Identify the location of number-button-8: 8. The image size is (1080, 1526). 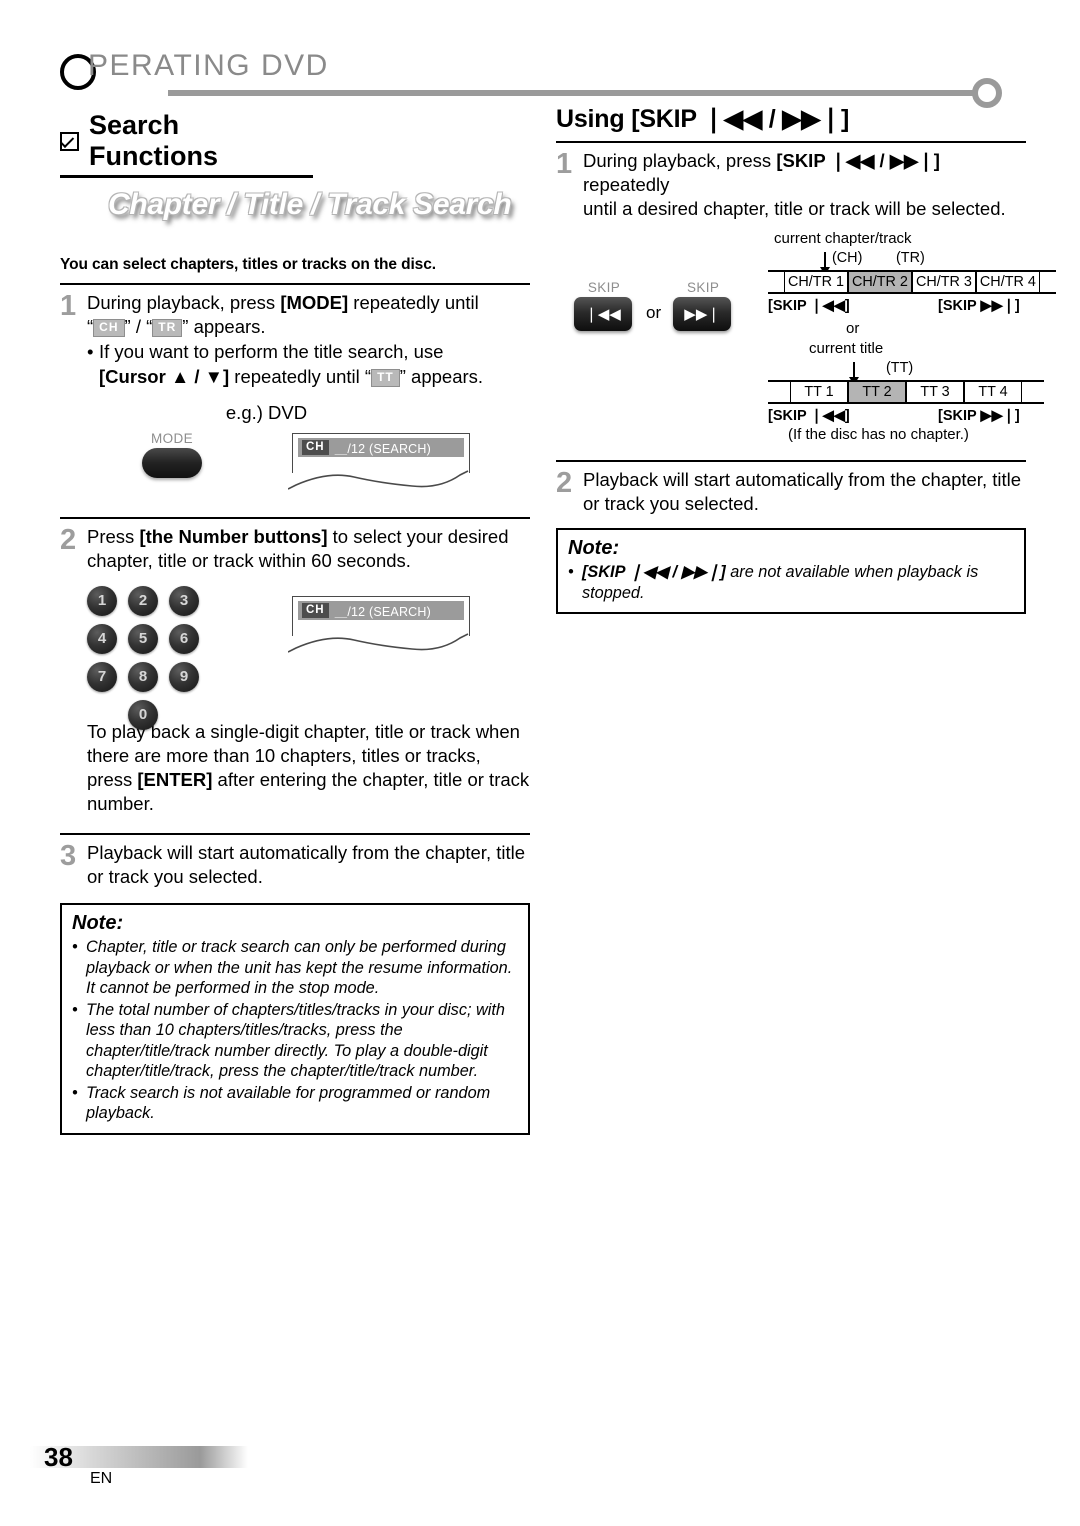
(143, 676).